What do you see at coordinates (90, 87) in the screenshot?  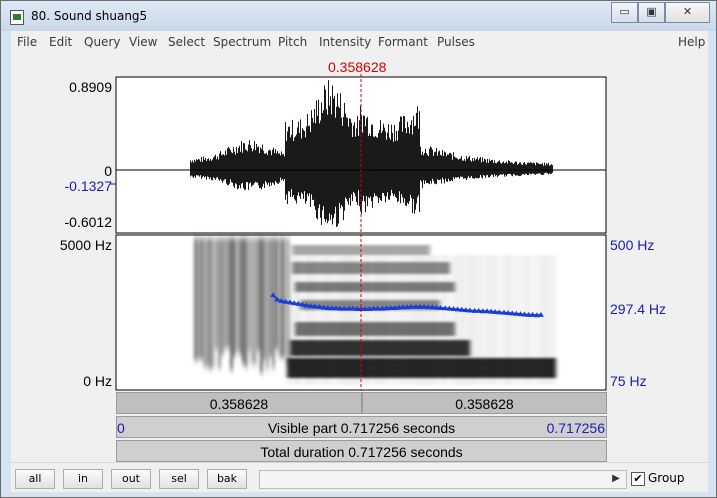 I see `waveform-max-label: 0.8909` at bounding box center [90, 87].